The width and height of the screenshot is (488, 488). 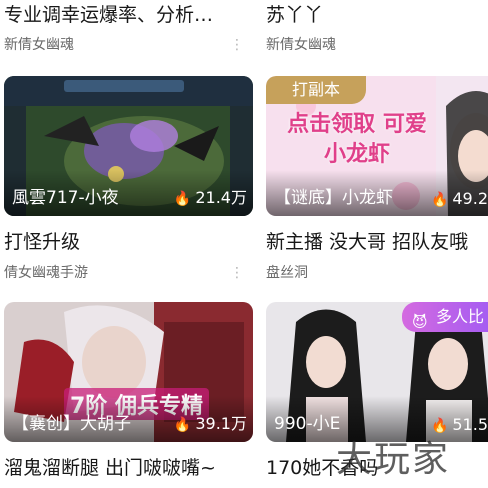 I want to click on category-badge: 打副本, so click(x=316, y=90).